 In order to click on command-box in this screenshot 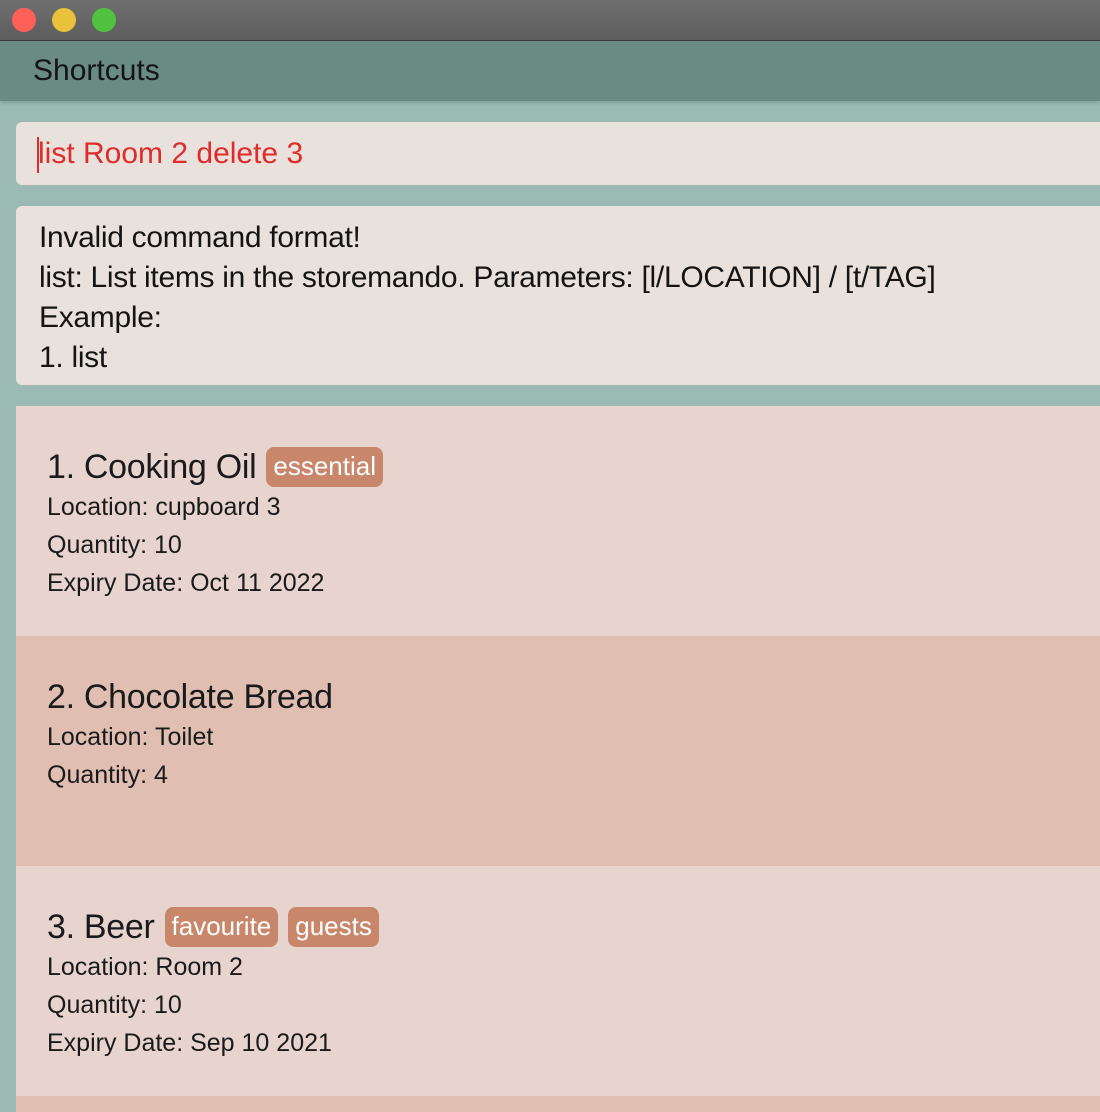, I will do `click(558, 153)`.